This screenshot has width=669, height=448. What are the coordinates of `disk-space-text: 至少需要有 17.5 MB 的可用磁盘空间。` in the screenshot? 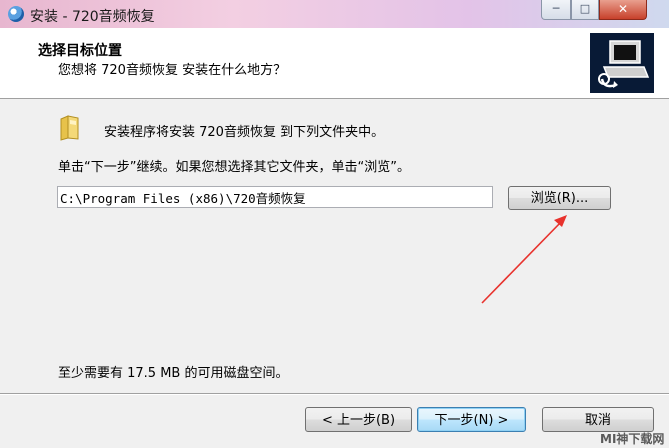 It's located at (173, 373).